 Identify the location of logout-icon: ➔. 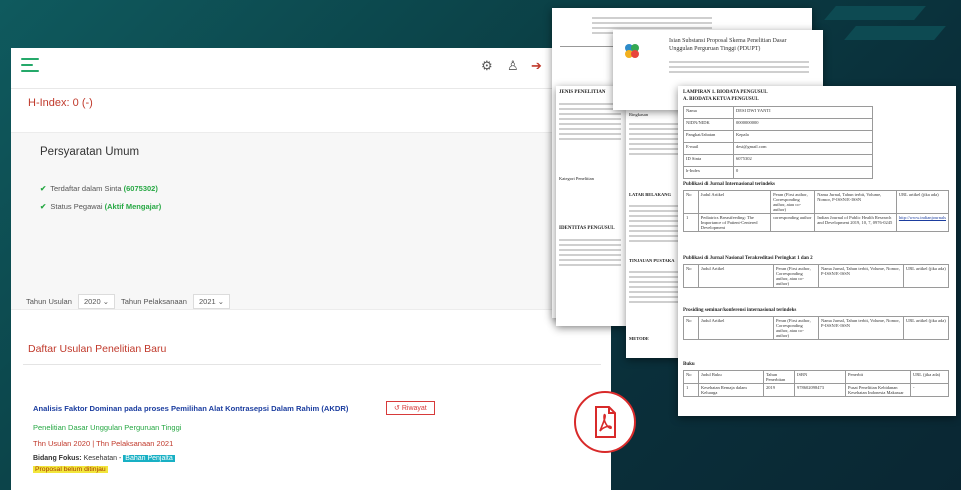
(536, 66).